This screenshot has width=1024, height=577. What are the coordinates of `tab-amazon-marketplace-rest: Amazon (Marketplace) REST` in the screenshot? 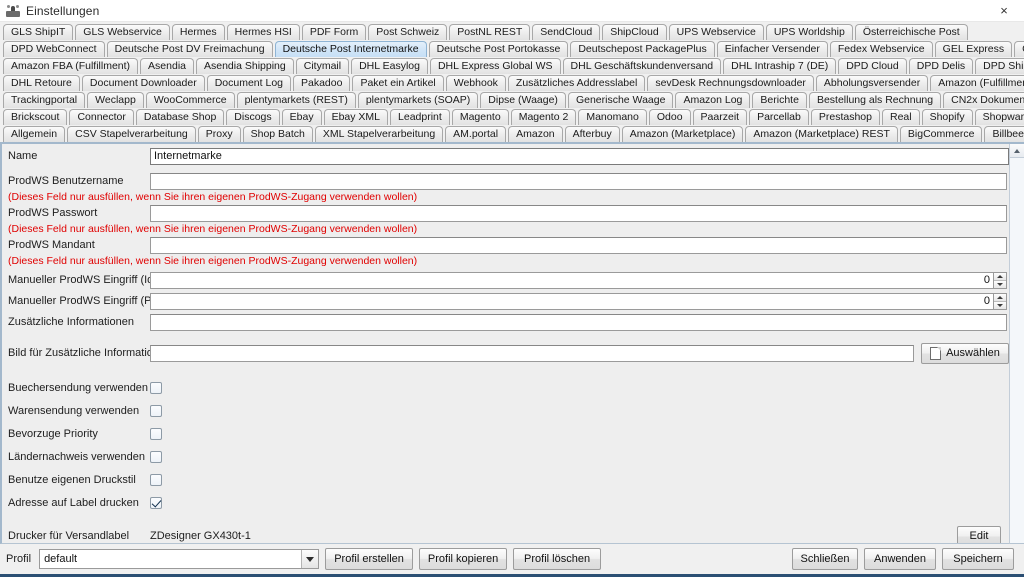 It's located at (821, 134).